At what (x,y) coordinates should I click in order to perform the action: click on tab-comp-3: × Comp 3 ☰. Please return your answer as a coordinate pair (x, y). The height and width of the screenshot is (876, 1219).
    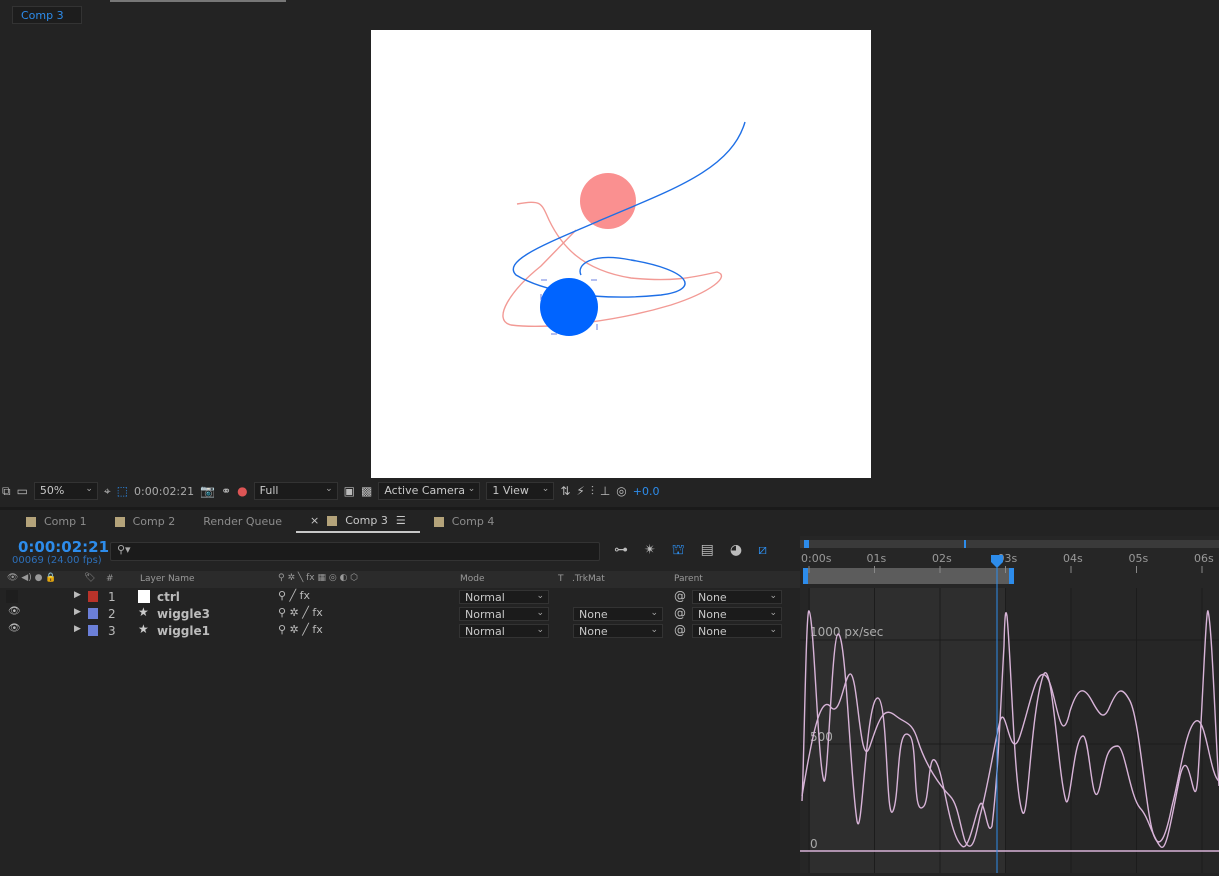
    Looking at the image, I should click on (358, 522).